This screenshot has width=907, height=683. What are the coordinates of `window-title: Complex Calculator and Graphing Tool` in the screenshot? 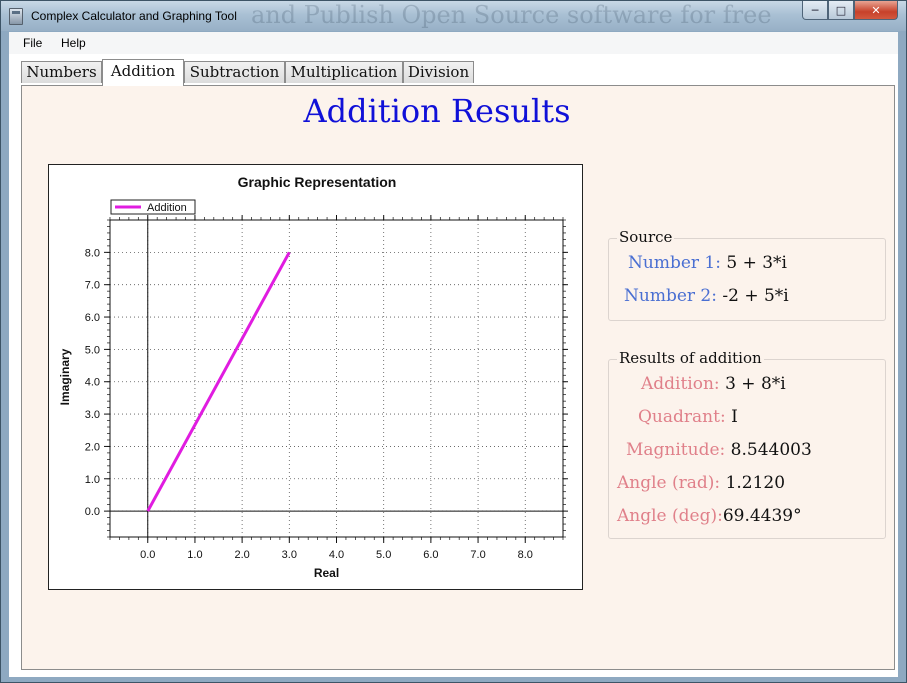 It's located at (134, 16).